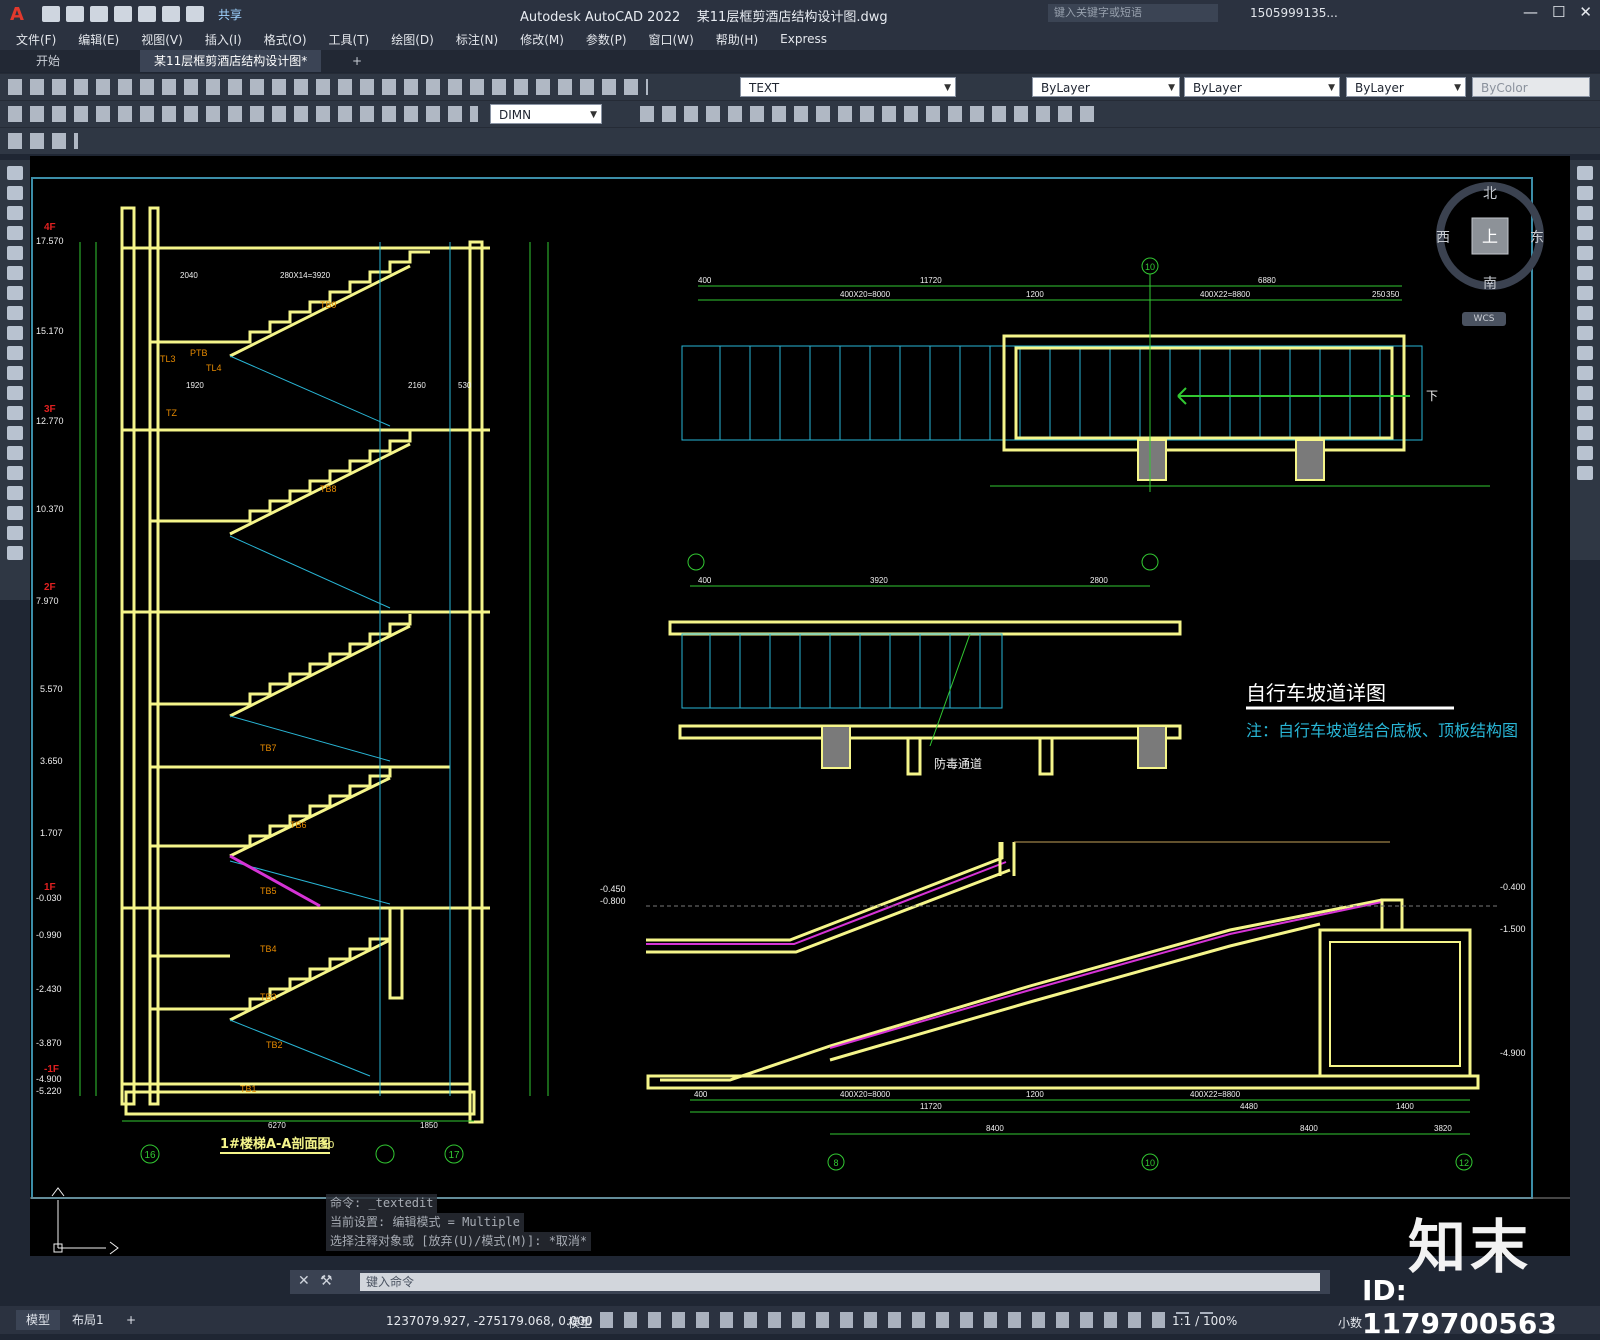 The image size is (1600, 1340). I want to click on close-icon: ✕, so click(304, 1281).